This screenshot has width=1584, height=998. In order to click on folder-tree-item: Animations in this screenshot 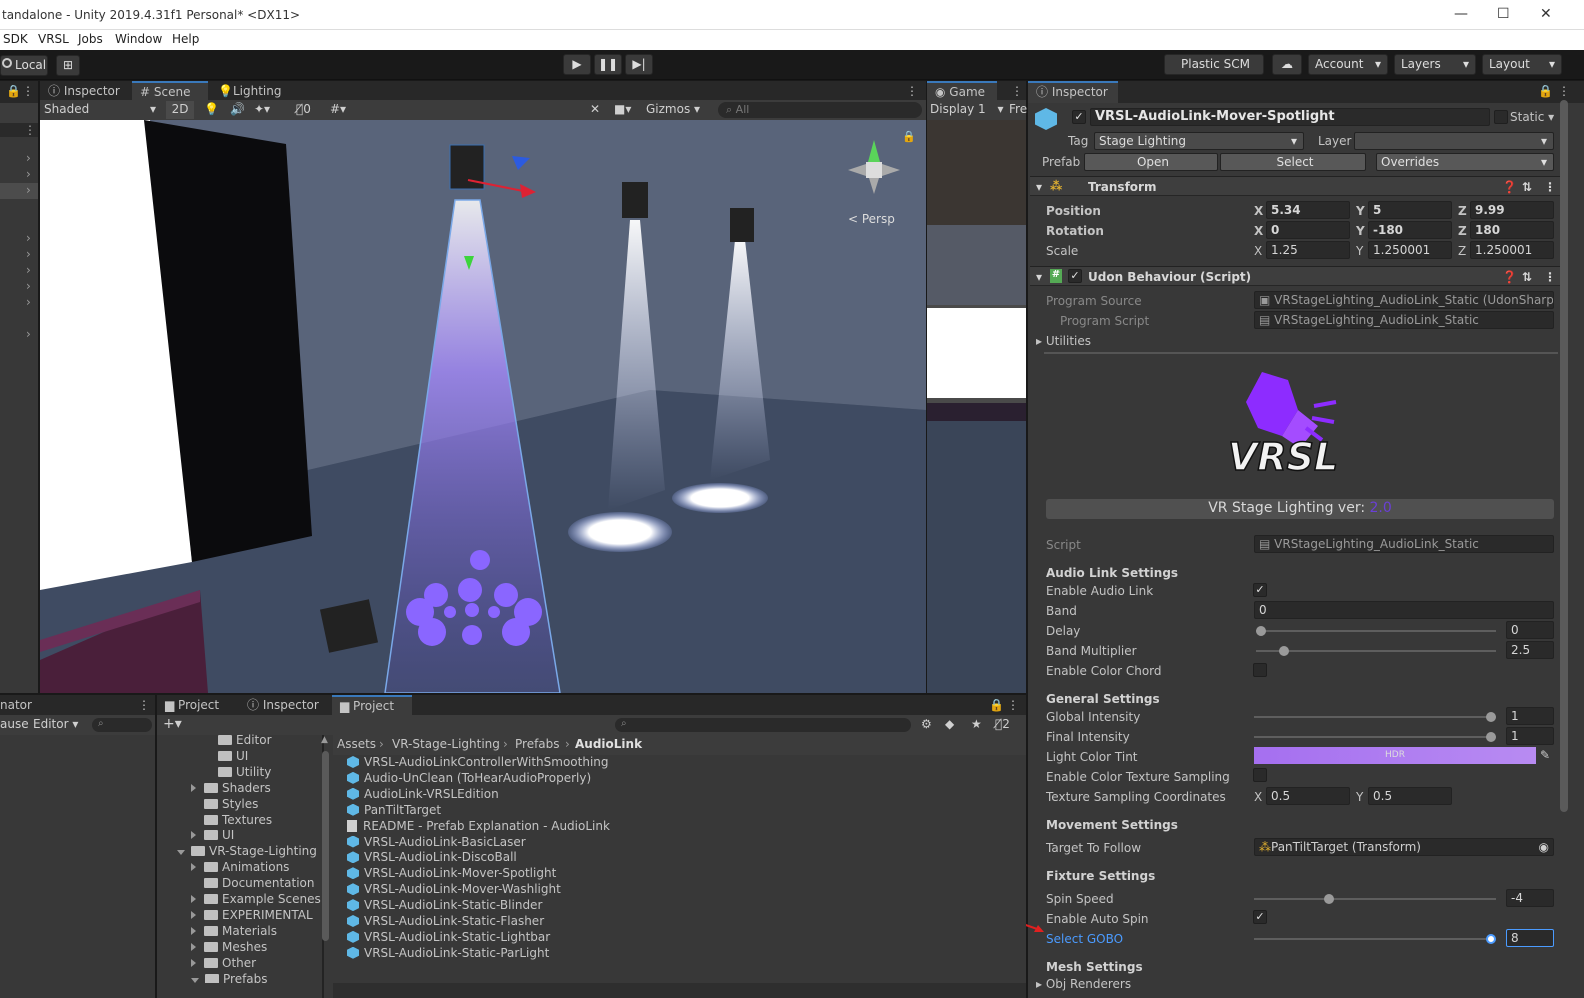, I will do `click(240, 867)`.